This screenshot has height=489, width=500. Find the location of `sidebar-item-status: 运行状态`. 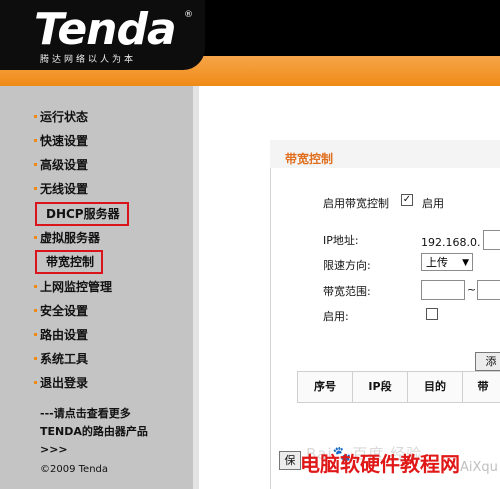

sidebar-item-status: 运行状态 is located at coordinates (61, 117).